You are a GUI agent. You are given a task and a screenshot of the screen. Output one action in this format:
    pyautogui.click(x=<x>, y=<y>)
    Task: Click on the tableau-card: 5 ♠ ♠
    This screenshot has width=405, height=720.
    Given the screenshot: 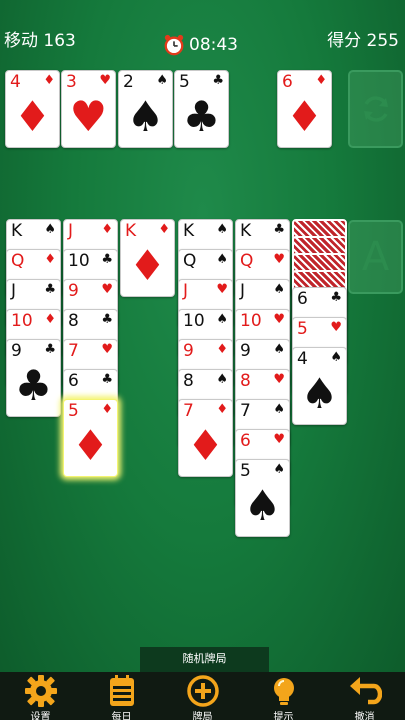 What is the action you would take?
    pyautogui.click(x=262, y=498)
    